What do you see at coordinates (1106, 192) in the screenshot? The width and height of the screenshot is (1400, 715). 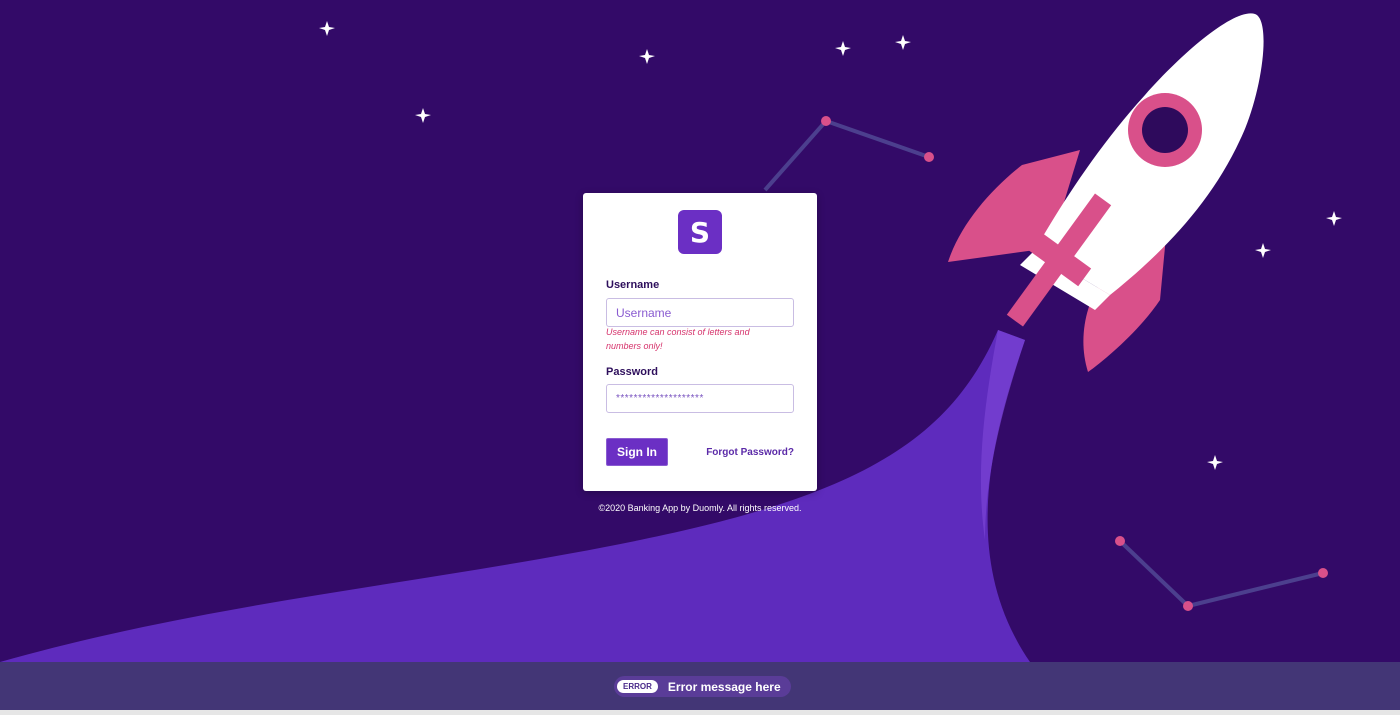 I see `rocket-illustration` at bounding box center [1106, 192].